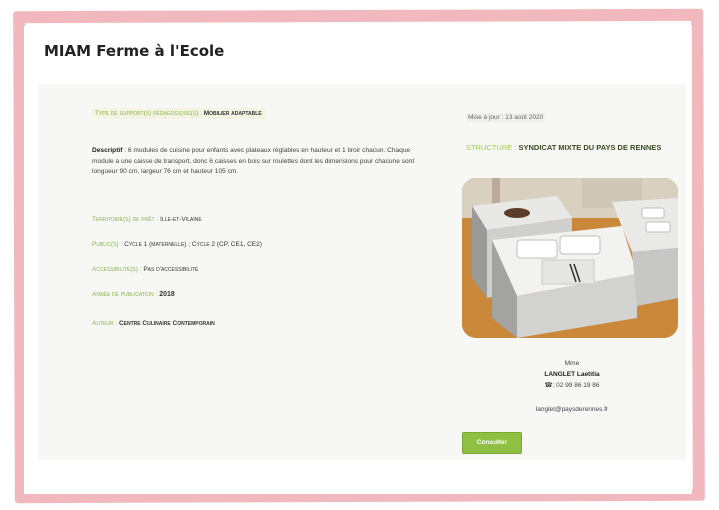 The height and width of the screenshot is (510, 719). I want to click on kitchen-illustration, so click(570, 258).